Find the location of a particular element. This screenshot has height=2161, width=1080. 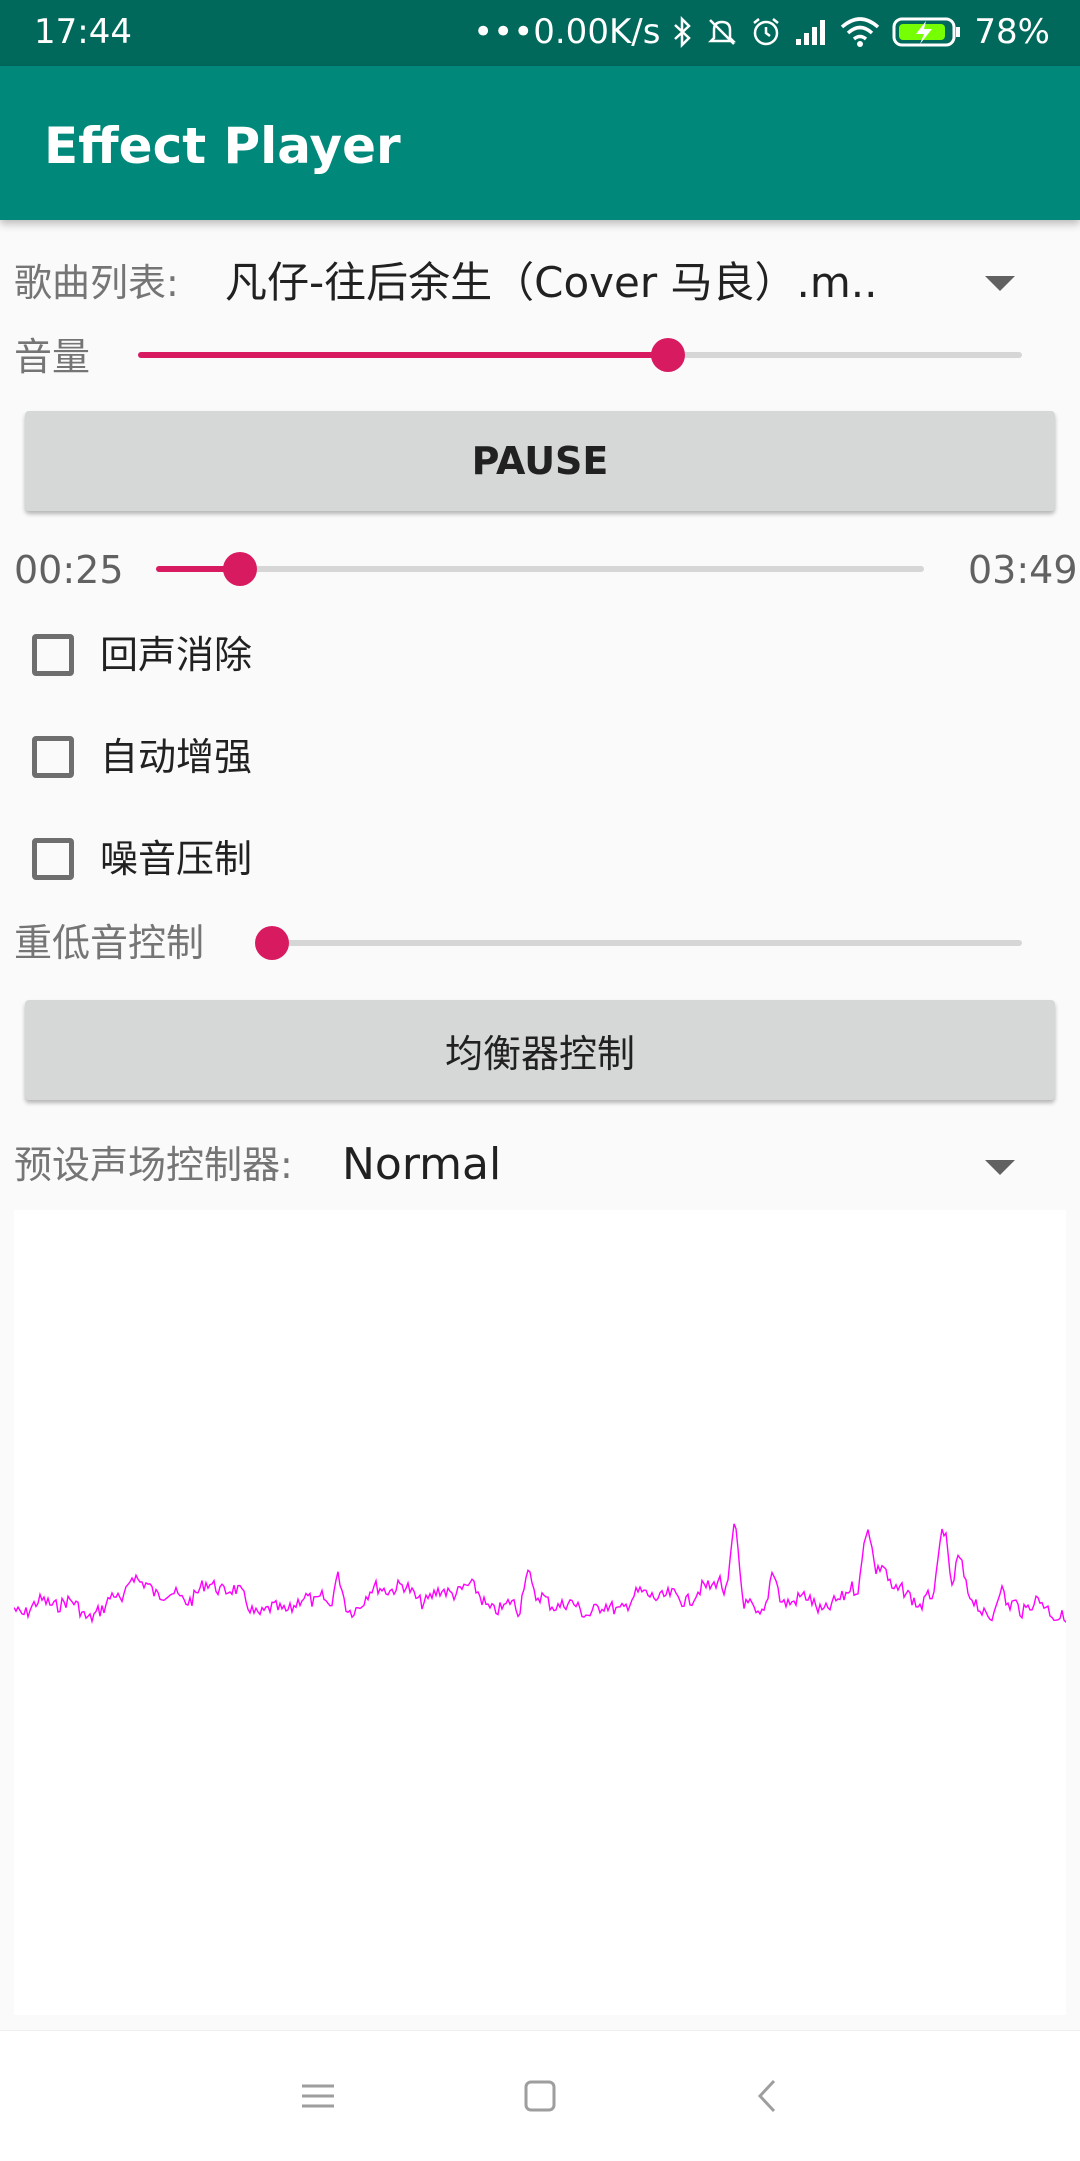

wifi-icon is located at coordinates (860, 32).